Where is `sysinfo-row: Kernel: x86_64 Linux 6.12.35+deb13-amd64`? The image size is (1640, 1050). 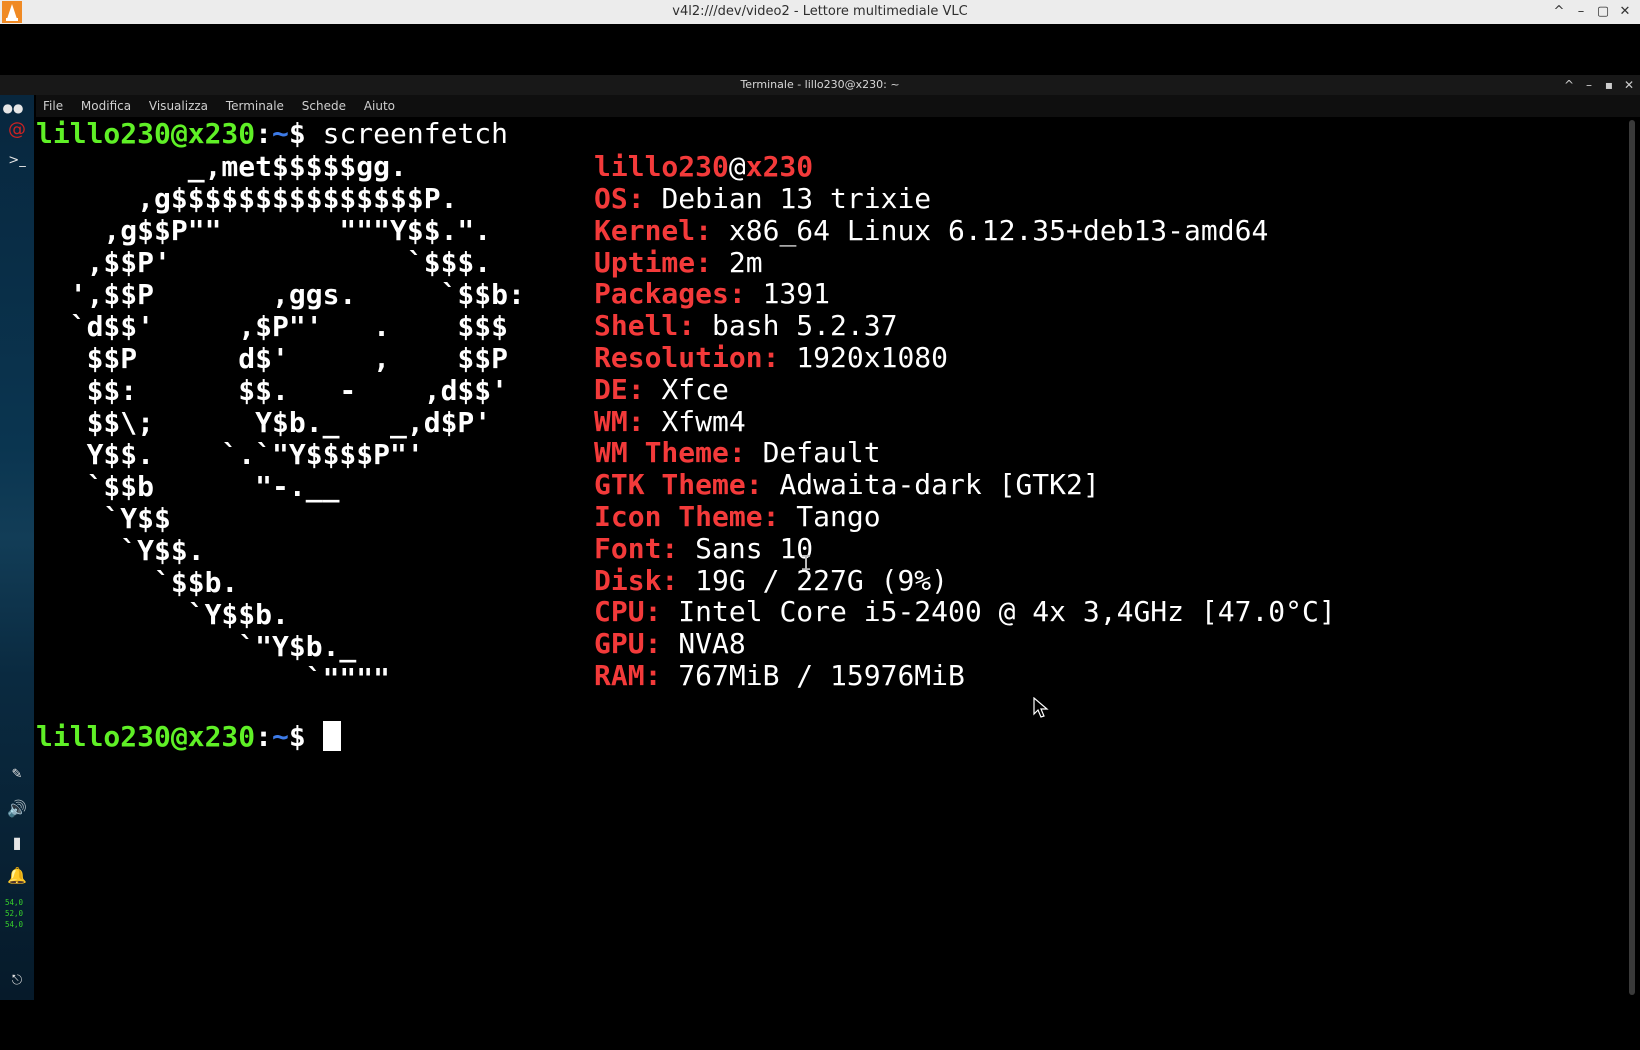 sysinfo-row: Kernel: x86_64 Linux 6.12.35+deb13-amd64 is located at coordinates (931, 230).